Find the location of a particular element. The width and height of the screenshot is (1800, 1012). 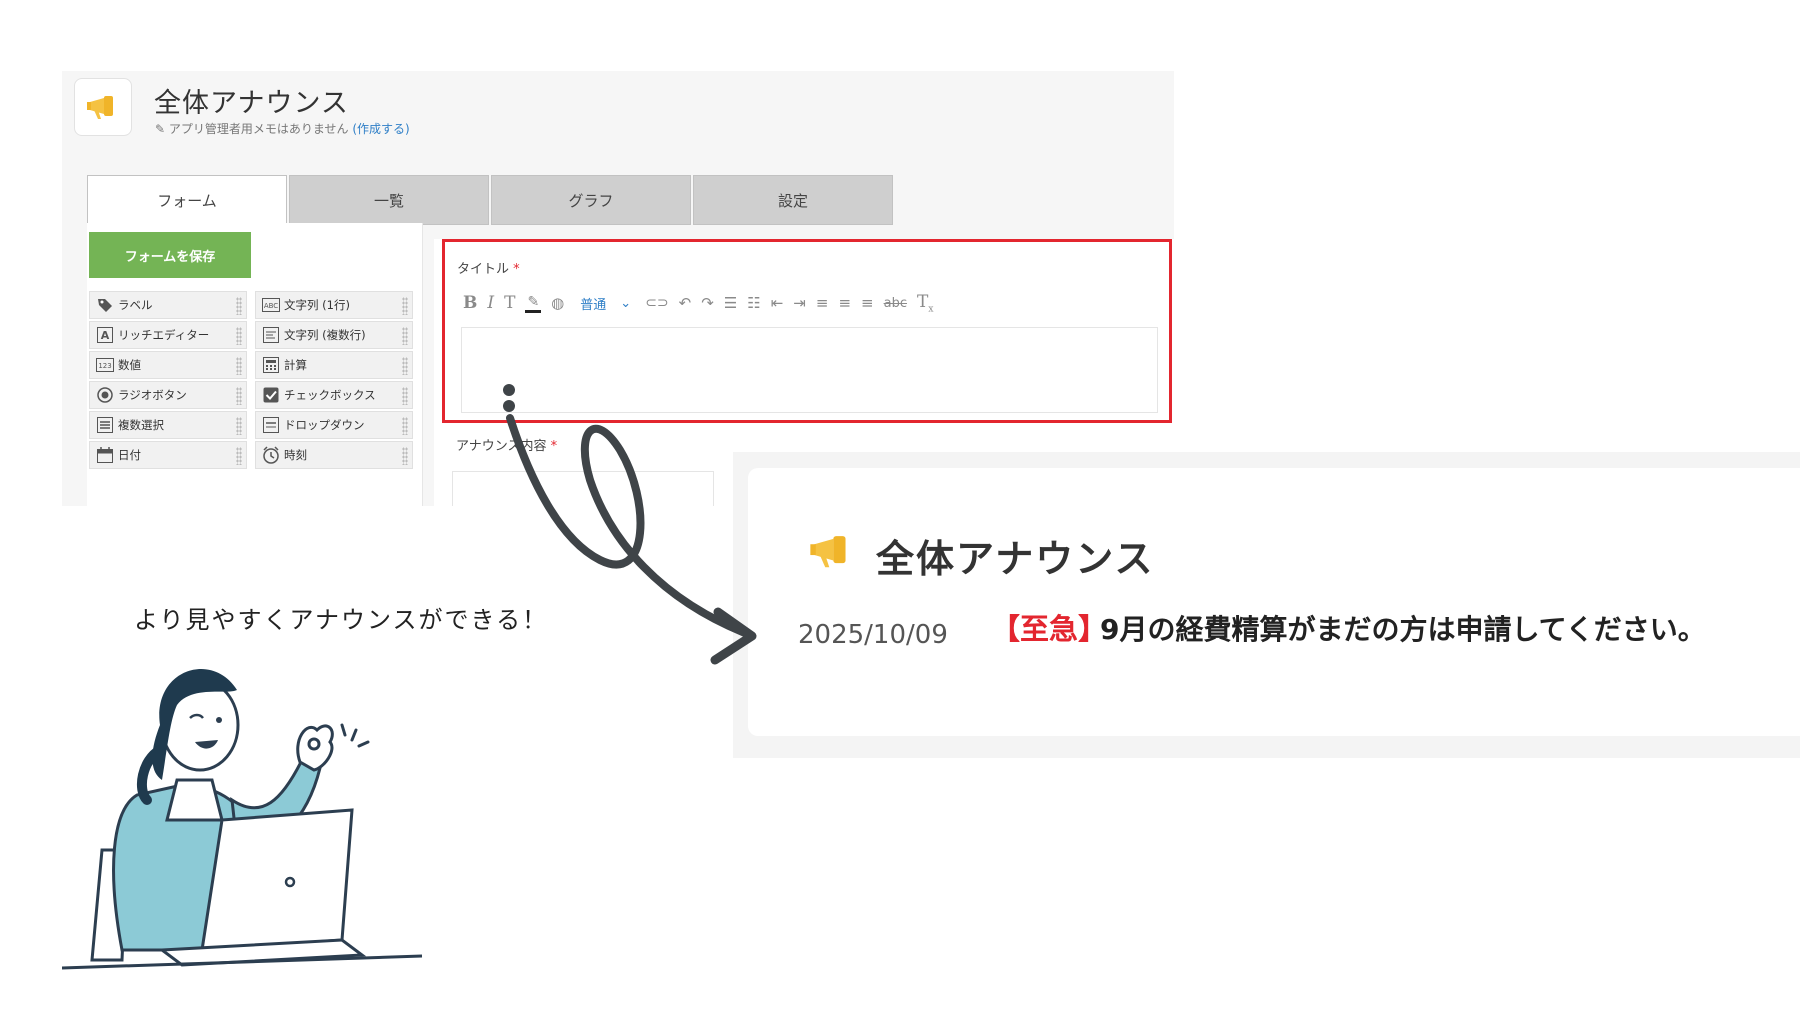

palette-item-dropdown: ドロップダウン is located at coordinates (334, 425).